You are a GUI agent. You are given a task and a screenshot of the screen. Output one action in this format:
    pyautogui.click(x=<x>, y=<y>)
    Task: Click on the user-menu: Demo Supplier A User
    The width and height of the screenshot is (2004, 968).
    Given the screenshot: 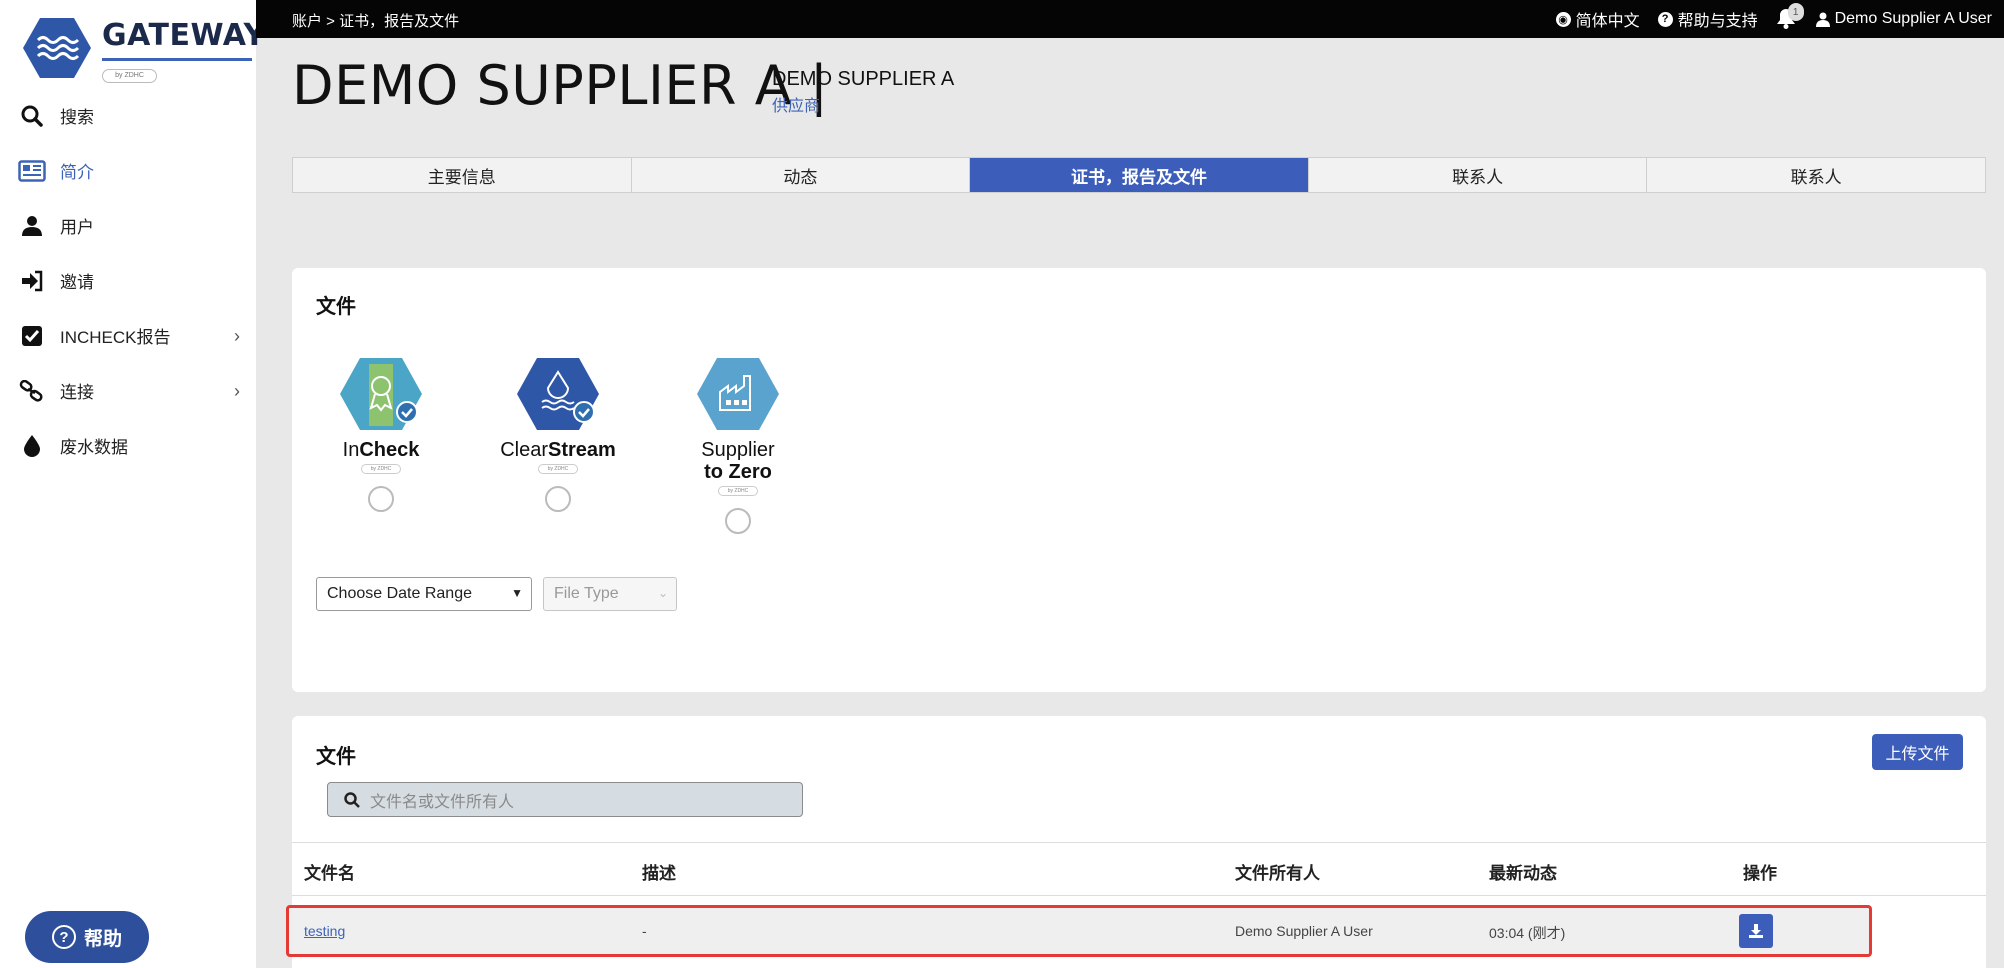 What is the action you would take?
    pyautogui.click(x=1903, y=19)
    